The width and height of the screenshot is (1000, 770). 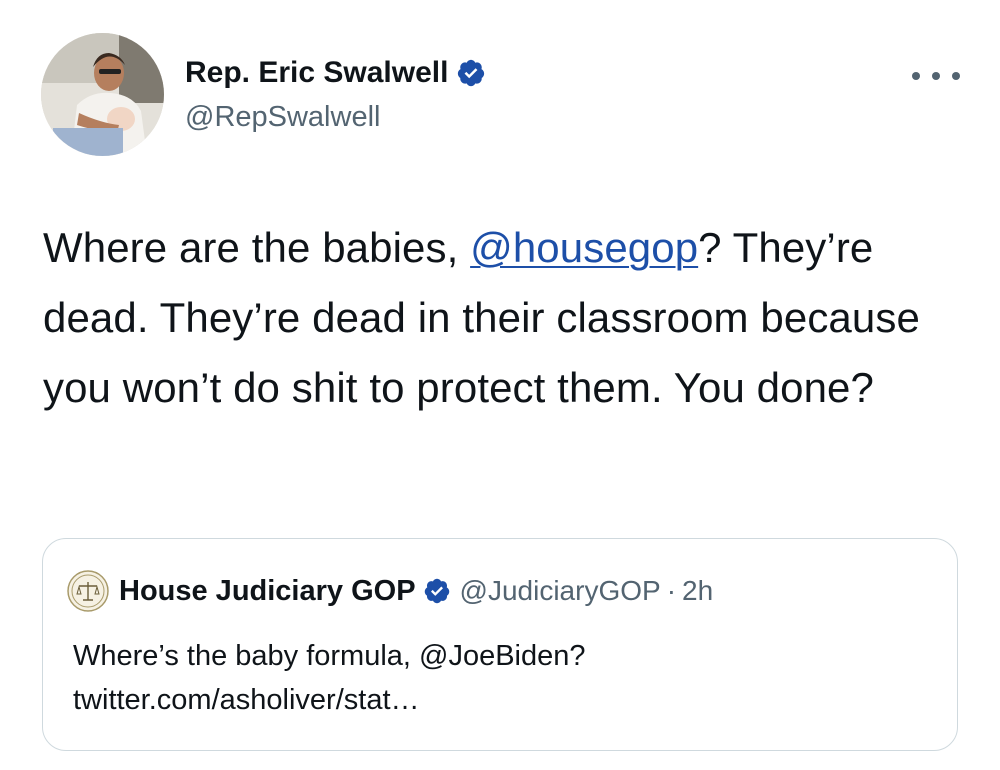 What do you see at coordinates (584, 247) in the screenshot?
I see `mention-link: @housegop` at bounding box center [584, 247].